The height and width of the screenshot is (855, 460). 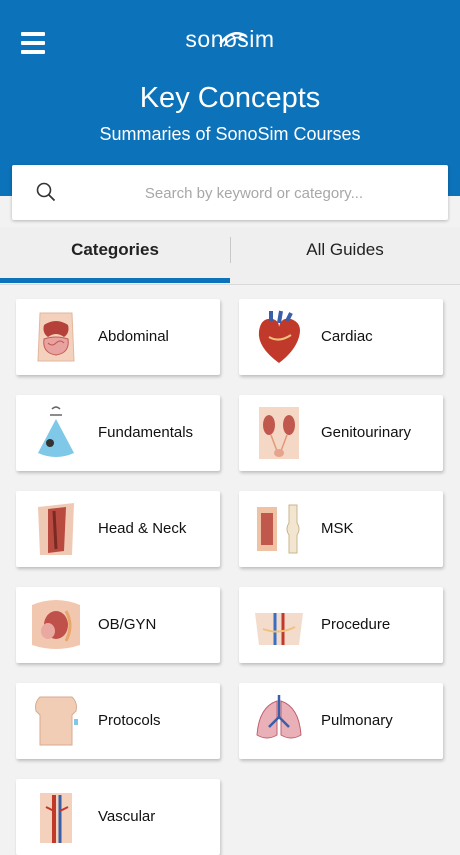 What do you see at coordinates (129, 720) in the screenshot?
I see `category-label: Protocols` at bounding box center [129, 720].